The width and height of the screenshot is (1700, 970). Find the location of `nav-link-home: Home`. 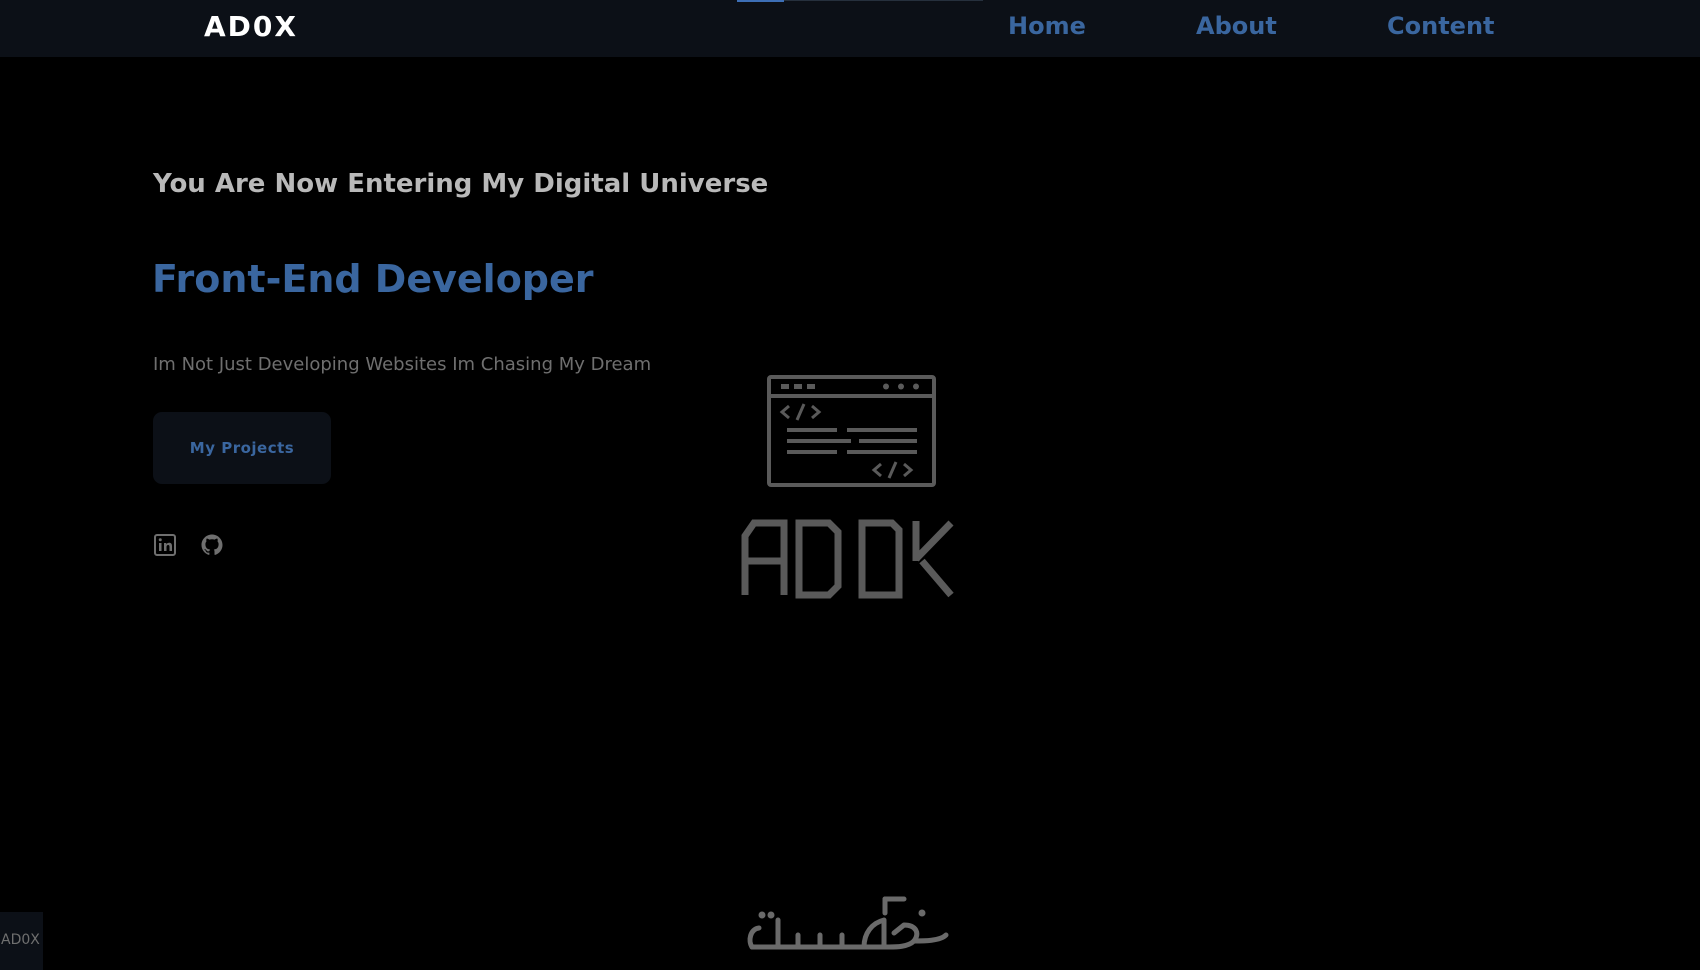

nav-link-home: Home is located at coordinates (1047, 26).